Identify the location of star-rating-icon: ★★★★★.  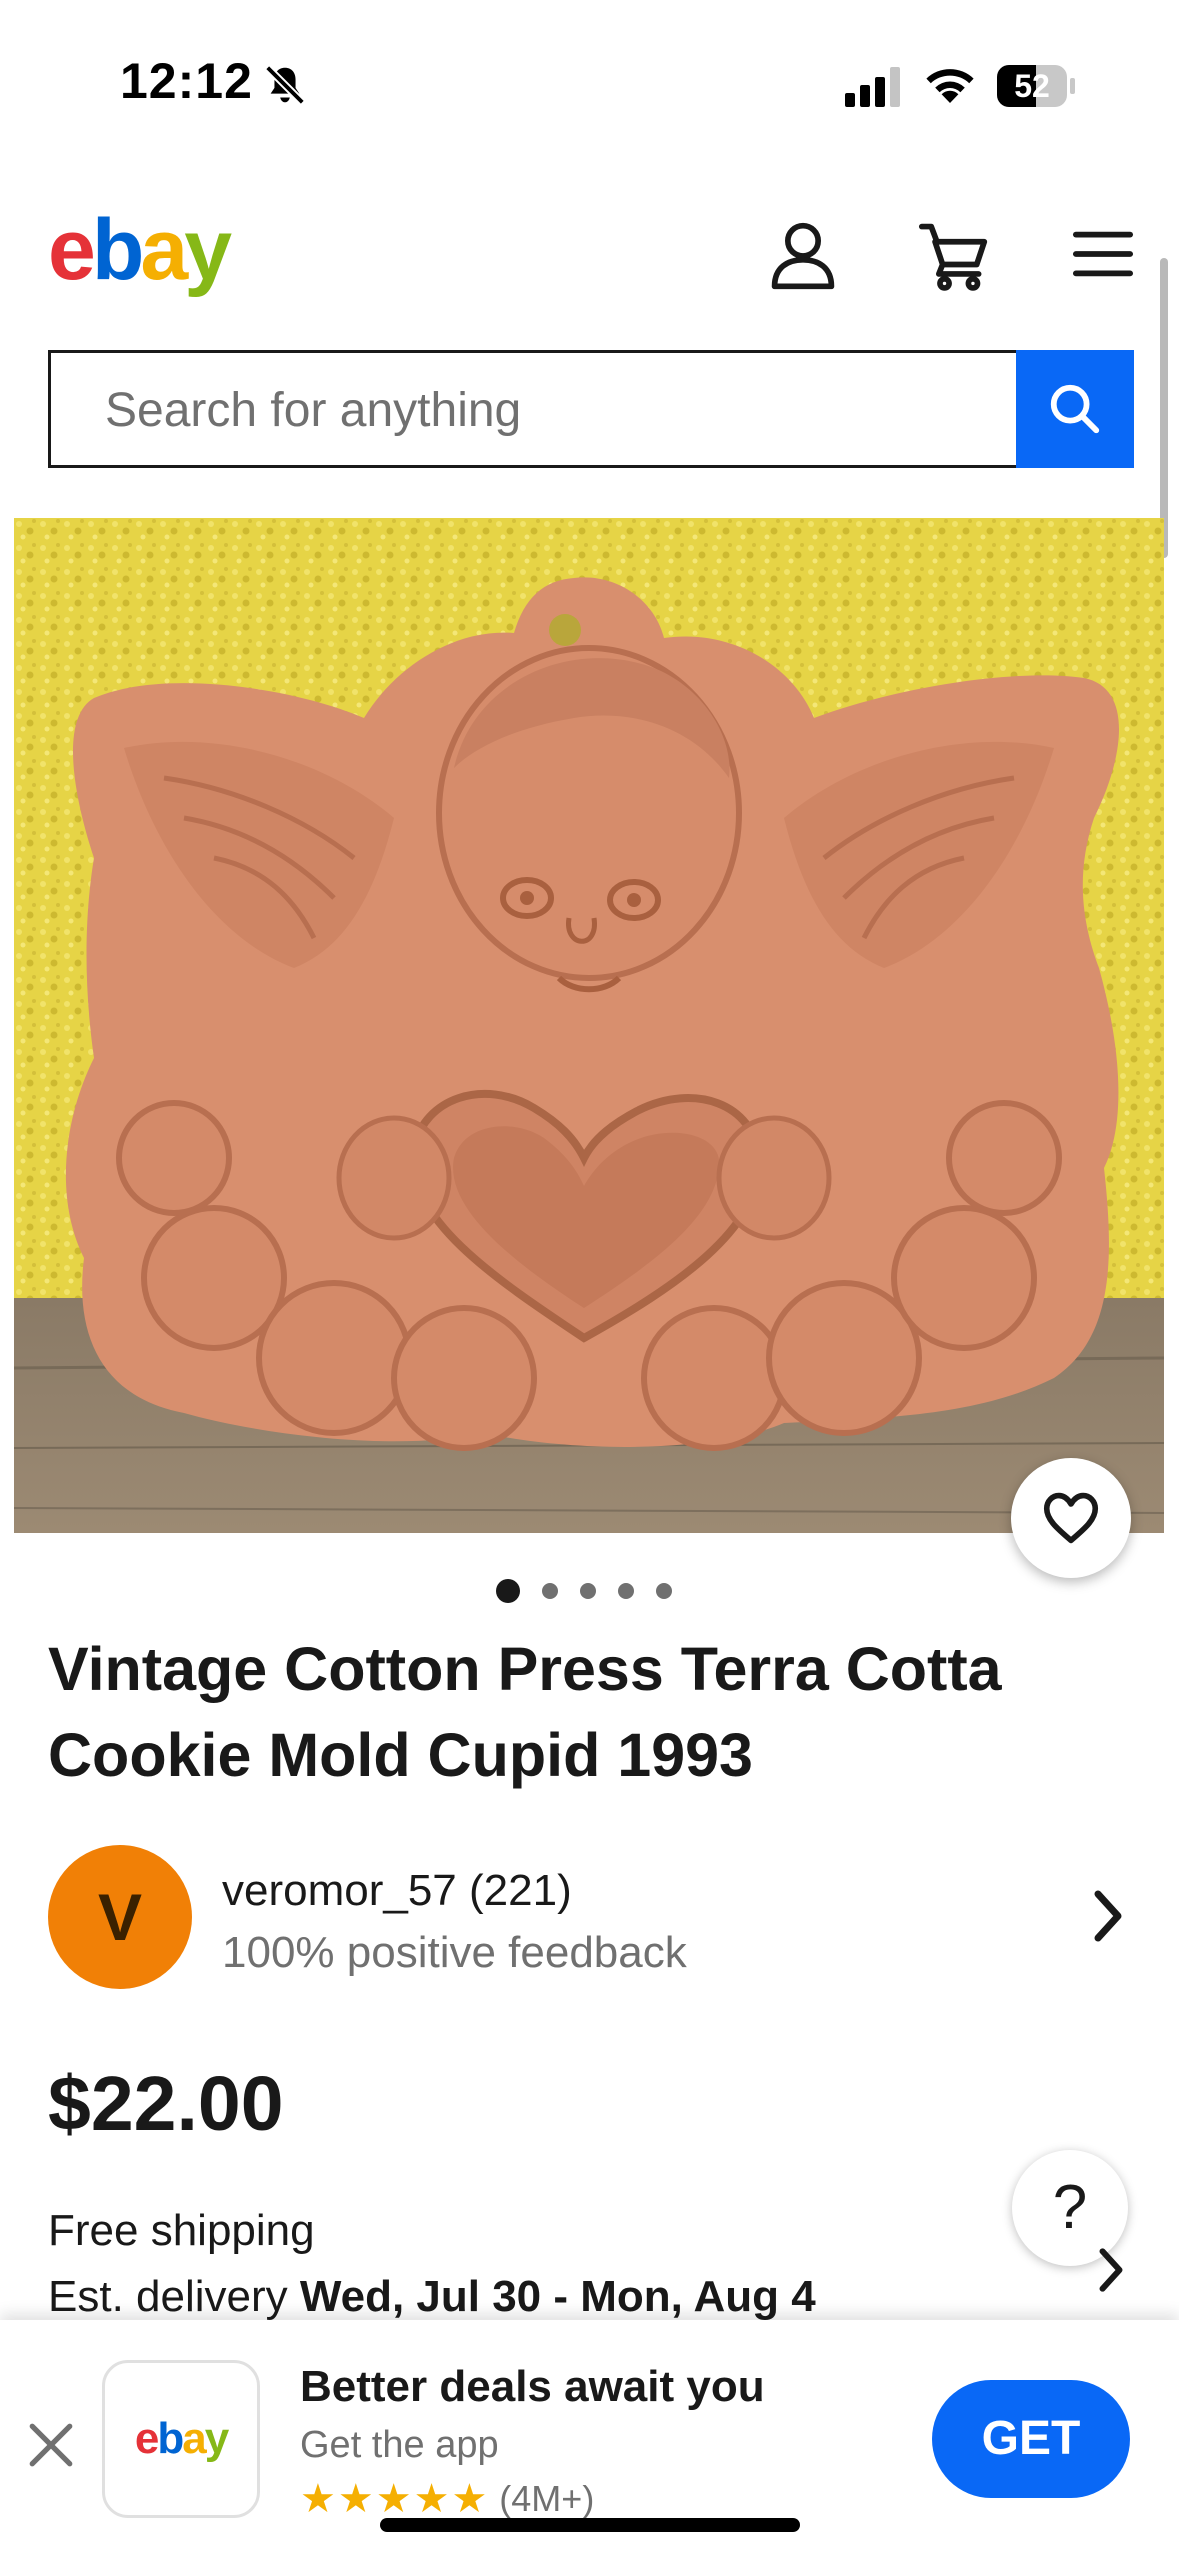
(395, 2499).